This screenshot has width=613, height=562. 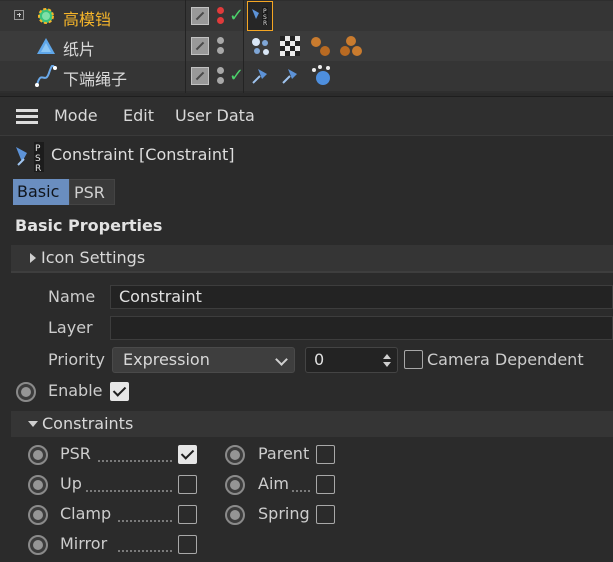 What do you see at coordinates (79, 48) in the screenshot?
I see `object-name: 纸片` at bounding box center [79, 48].